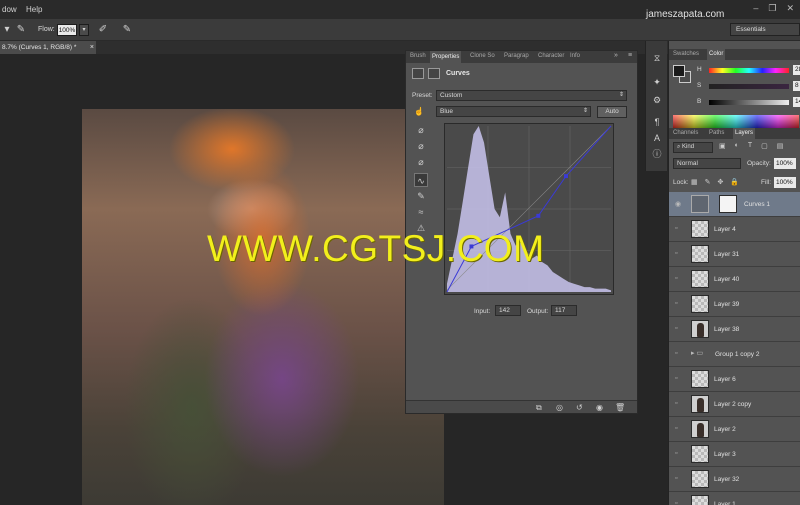 The image size is (800, 505). Describe the element at coordinates (418, 56) in the screenshot. I see `tab-brush: Brush` at that location.